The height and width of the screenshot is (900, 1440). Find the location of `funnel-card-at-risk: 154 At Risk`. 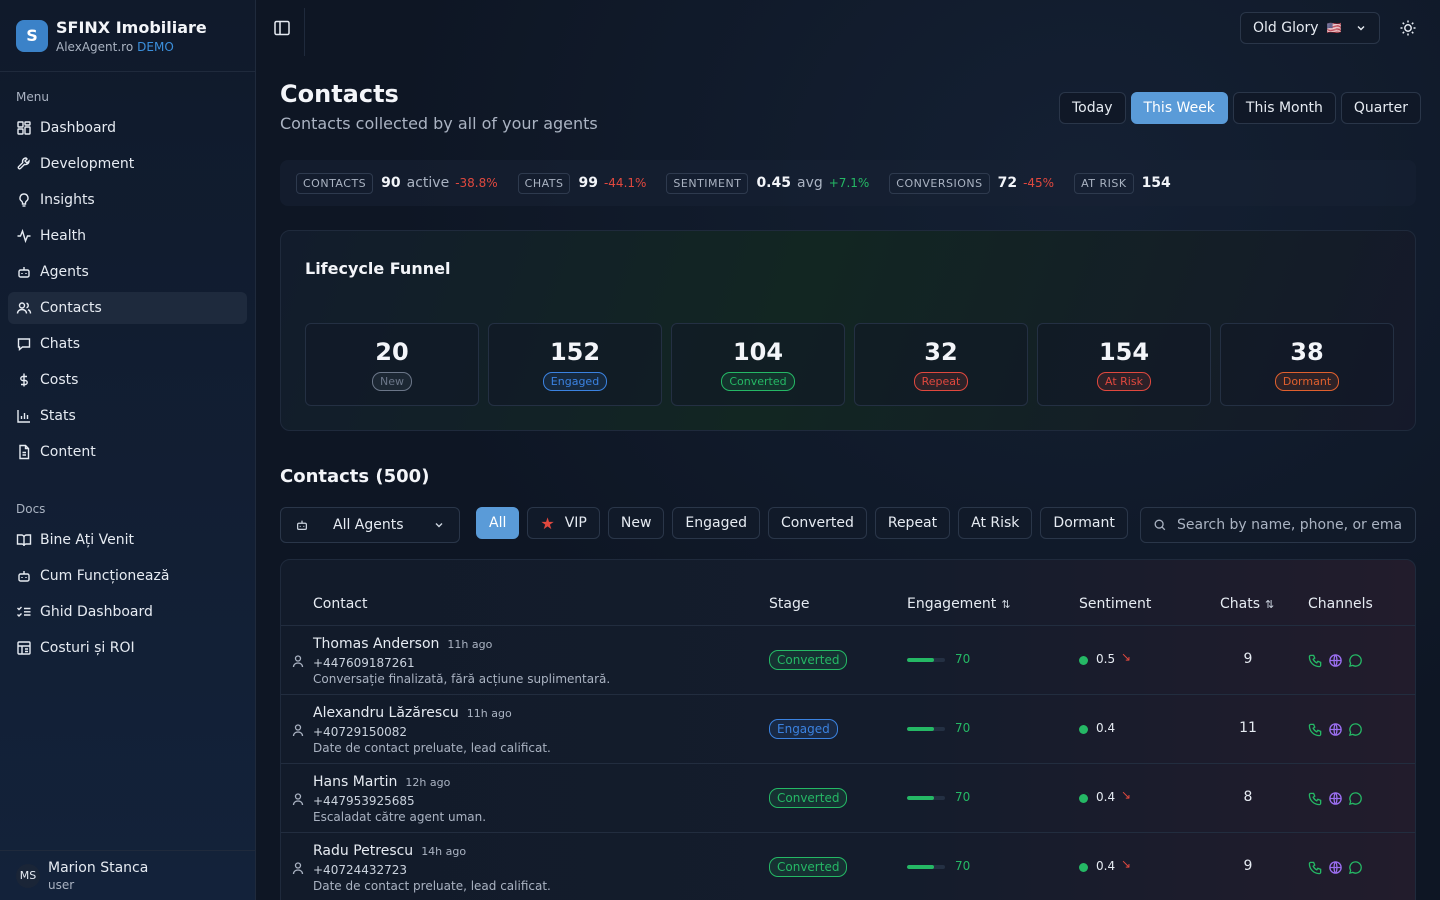

funnel-card-at-risk: 154 At Risk is located at coordinates (1124, 364).